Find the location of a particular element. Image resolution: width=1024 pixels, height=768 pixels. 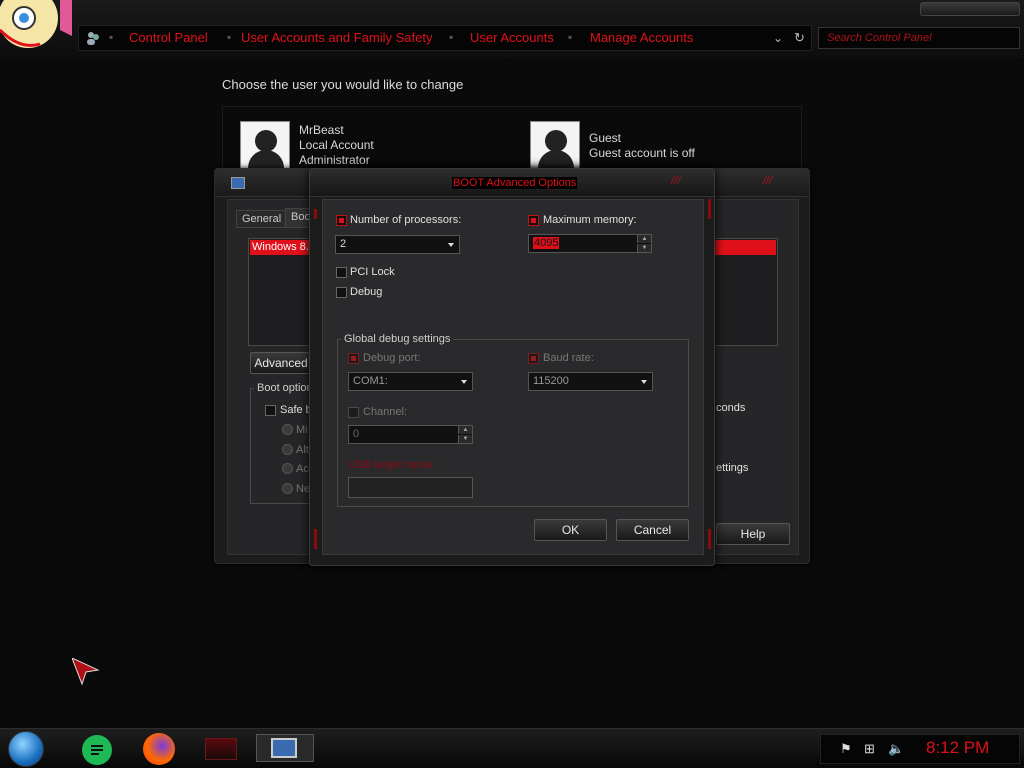

radio-network is located at coordinates (287, 488).